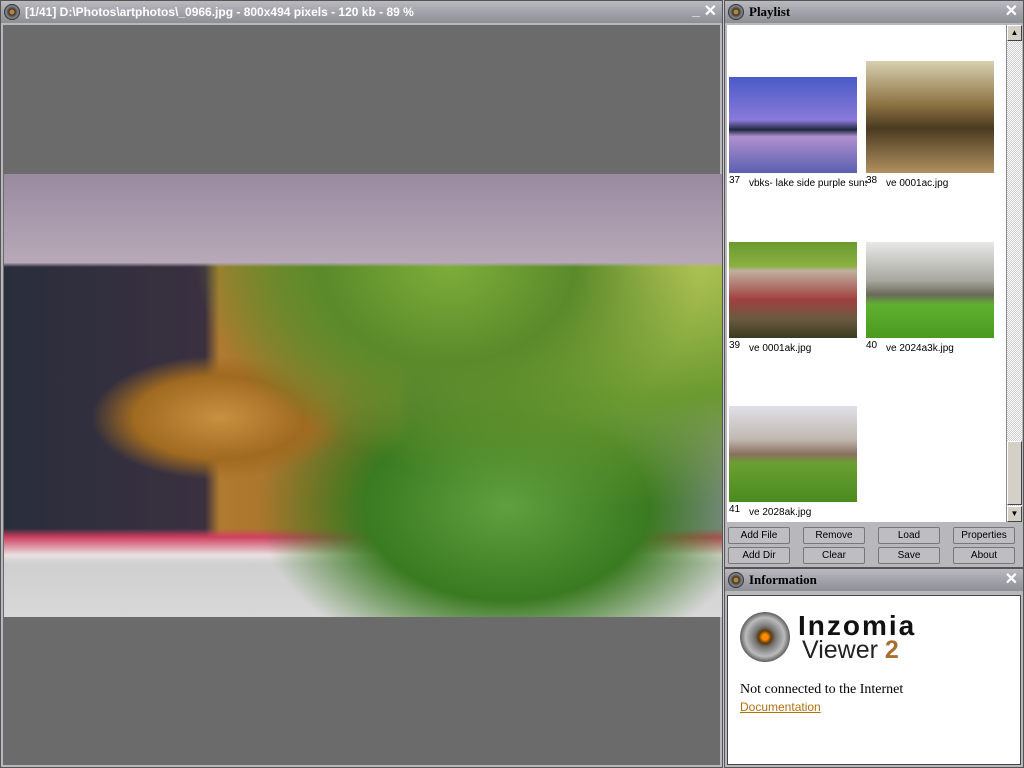 The height and width of the screenshot is (768, 1024). What do you see at coordinates (909, 535) in the screenshot?
I see `load-button: Load` at bounding box center [909, 535].